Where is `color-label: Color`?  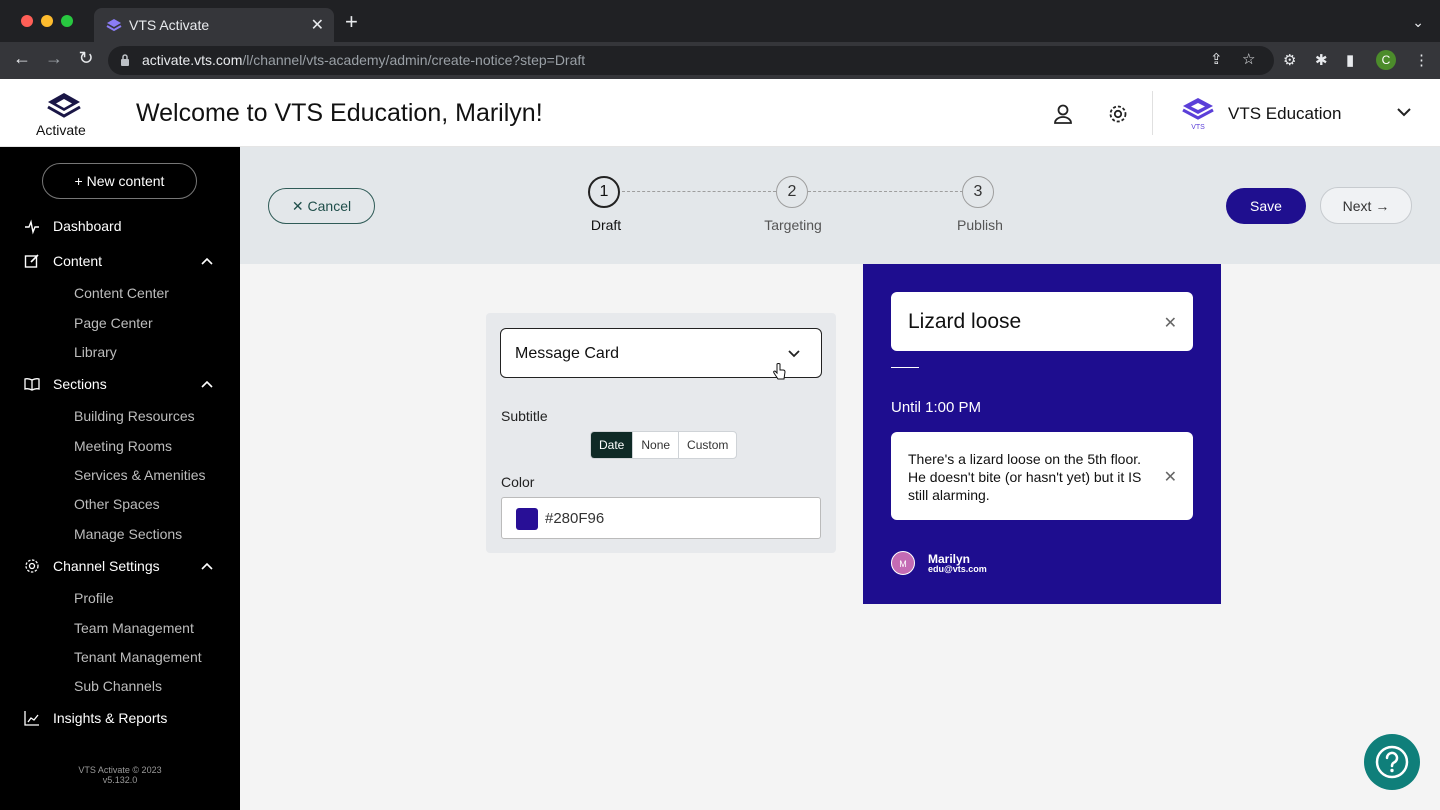
color-label: Color is located at coordinates (518, 482).